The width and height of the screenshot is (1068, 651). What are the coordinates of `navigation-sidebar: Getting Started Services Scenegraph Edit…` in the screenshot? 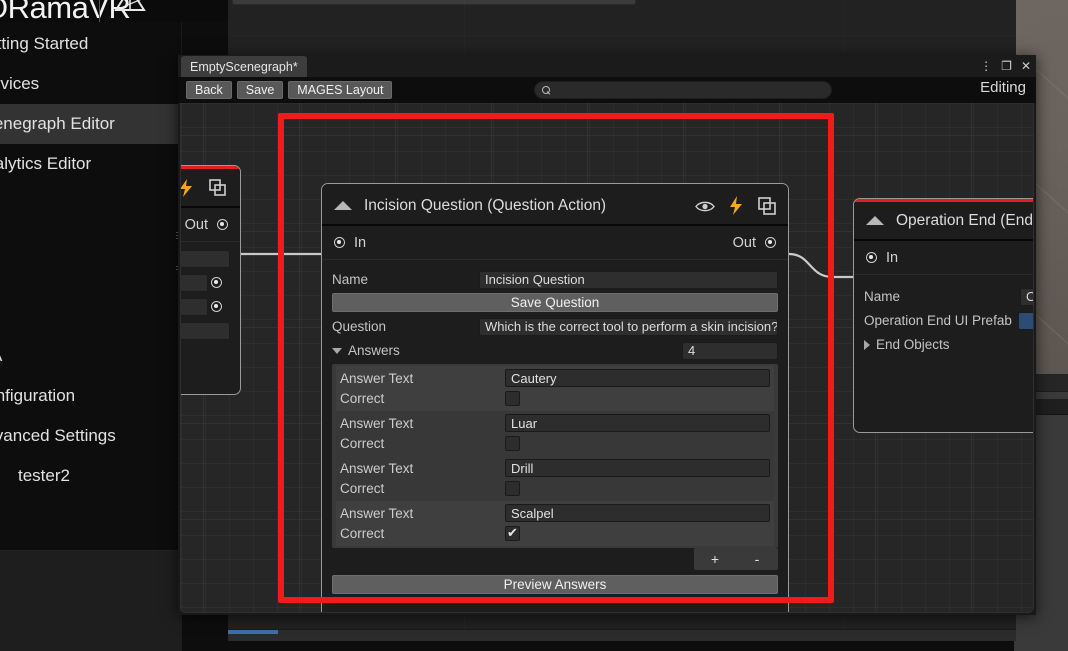 It's located at (91, 286).